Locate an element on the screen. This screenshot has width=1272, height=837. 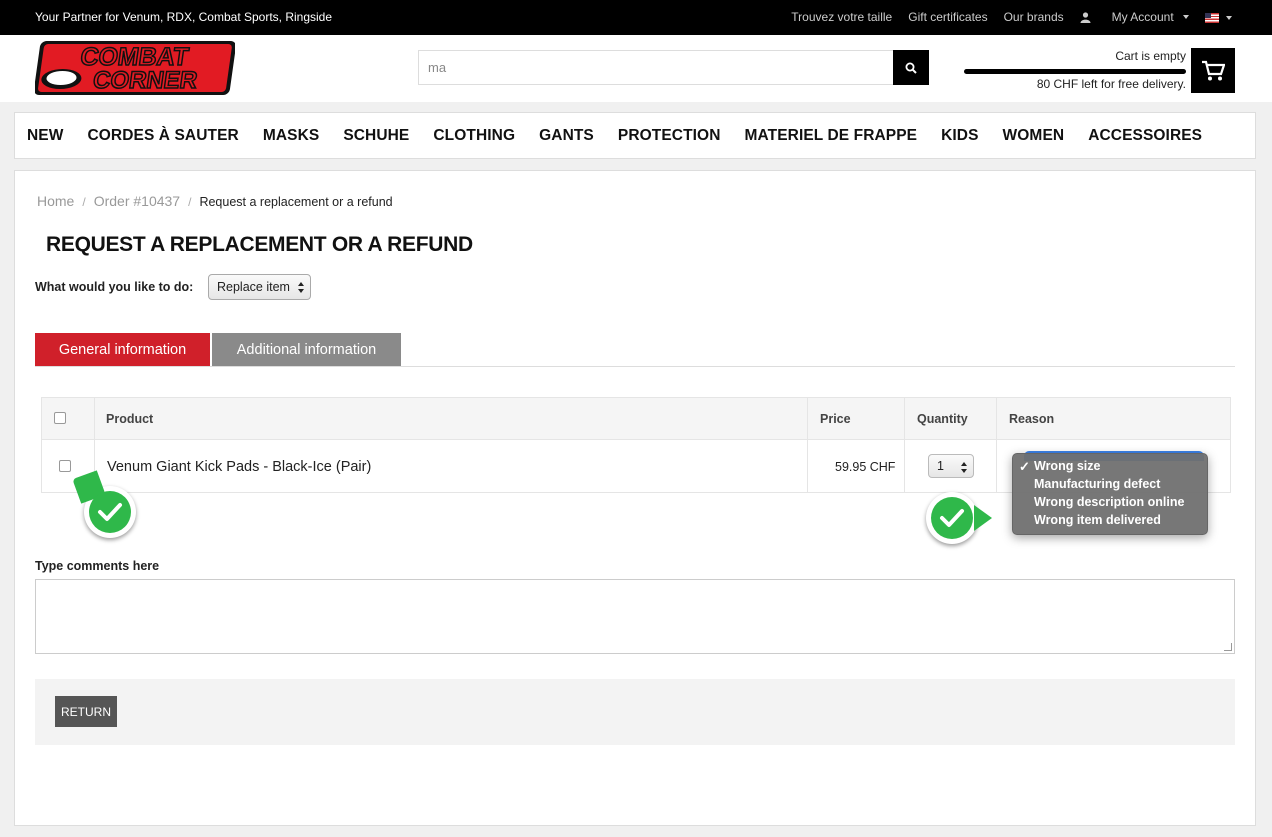
select-all-checkbox is located at coordinates (60, 418).